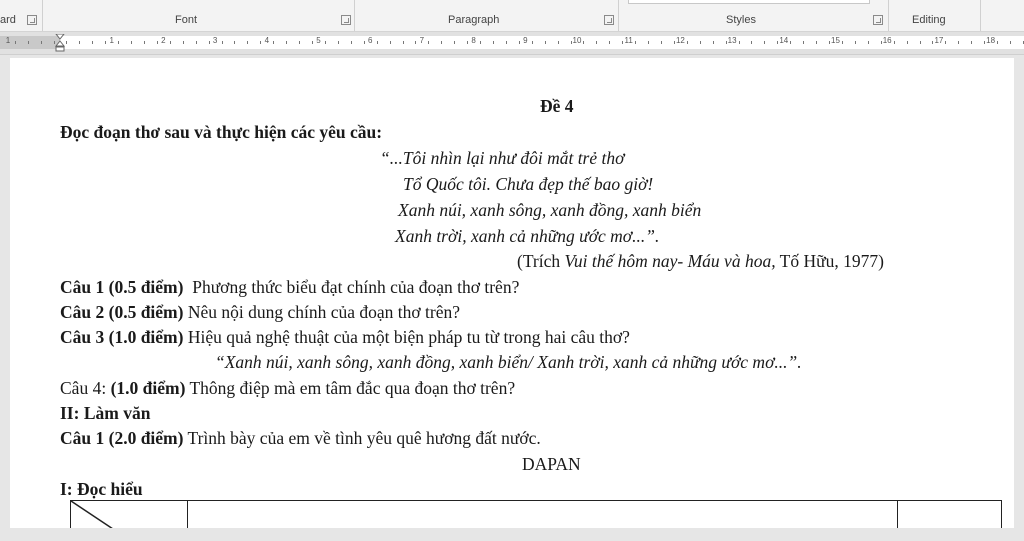 The width and height of the screenshot is (1024, 541). Describe the element at coordinates (163, 40) in the screenshot. I see `ruler-number: 2` at that location.